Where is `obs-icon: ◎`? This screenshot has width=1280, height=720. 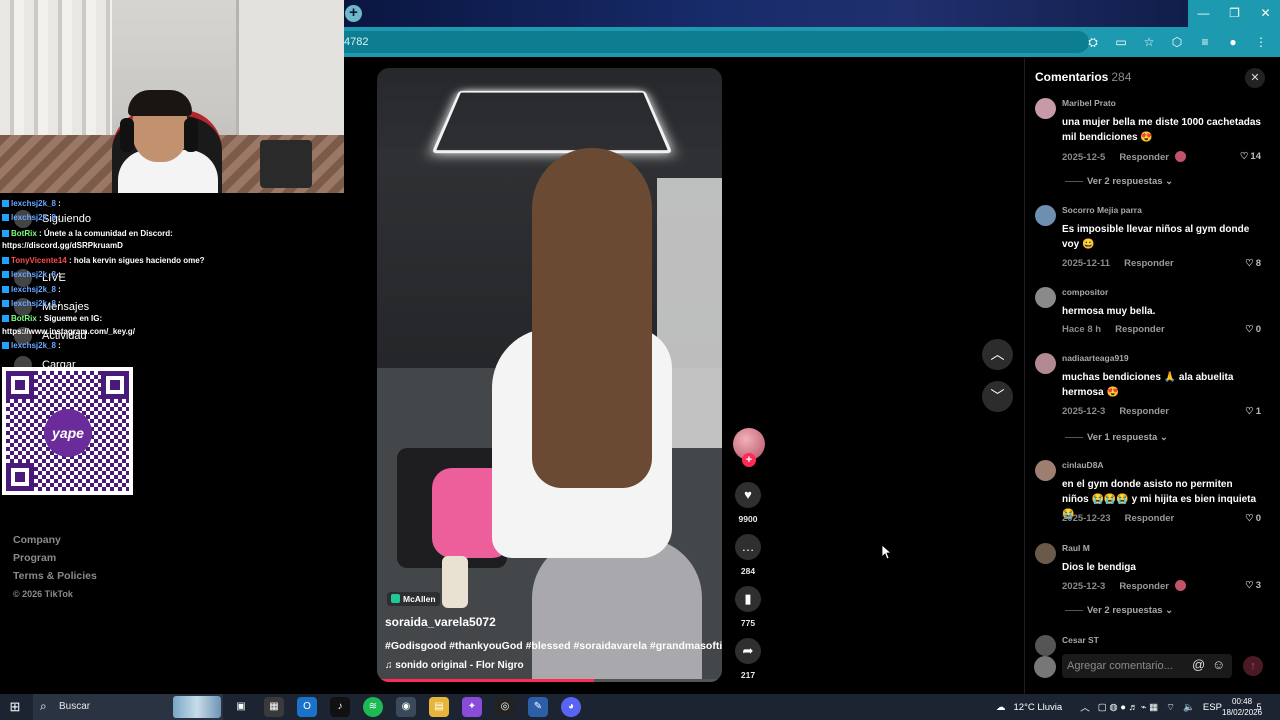
obs-icon: ◎ is located at coordinates (505, 707).